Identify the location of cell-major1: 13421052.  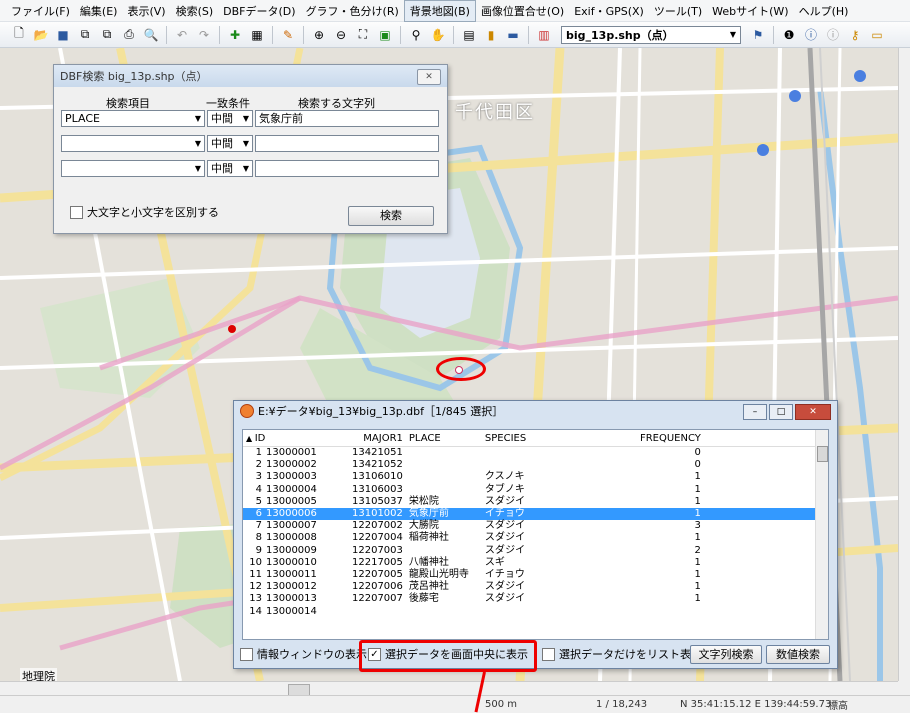
(377, 465).